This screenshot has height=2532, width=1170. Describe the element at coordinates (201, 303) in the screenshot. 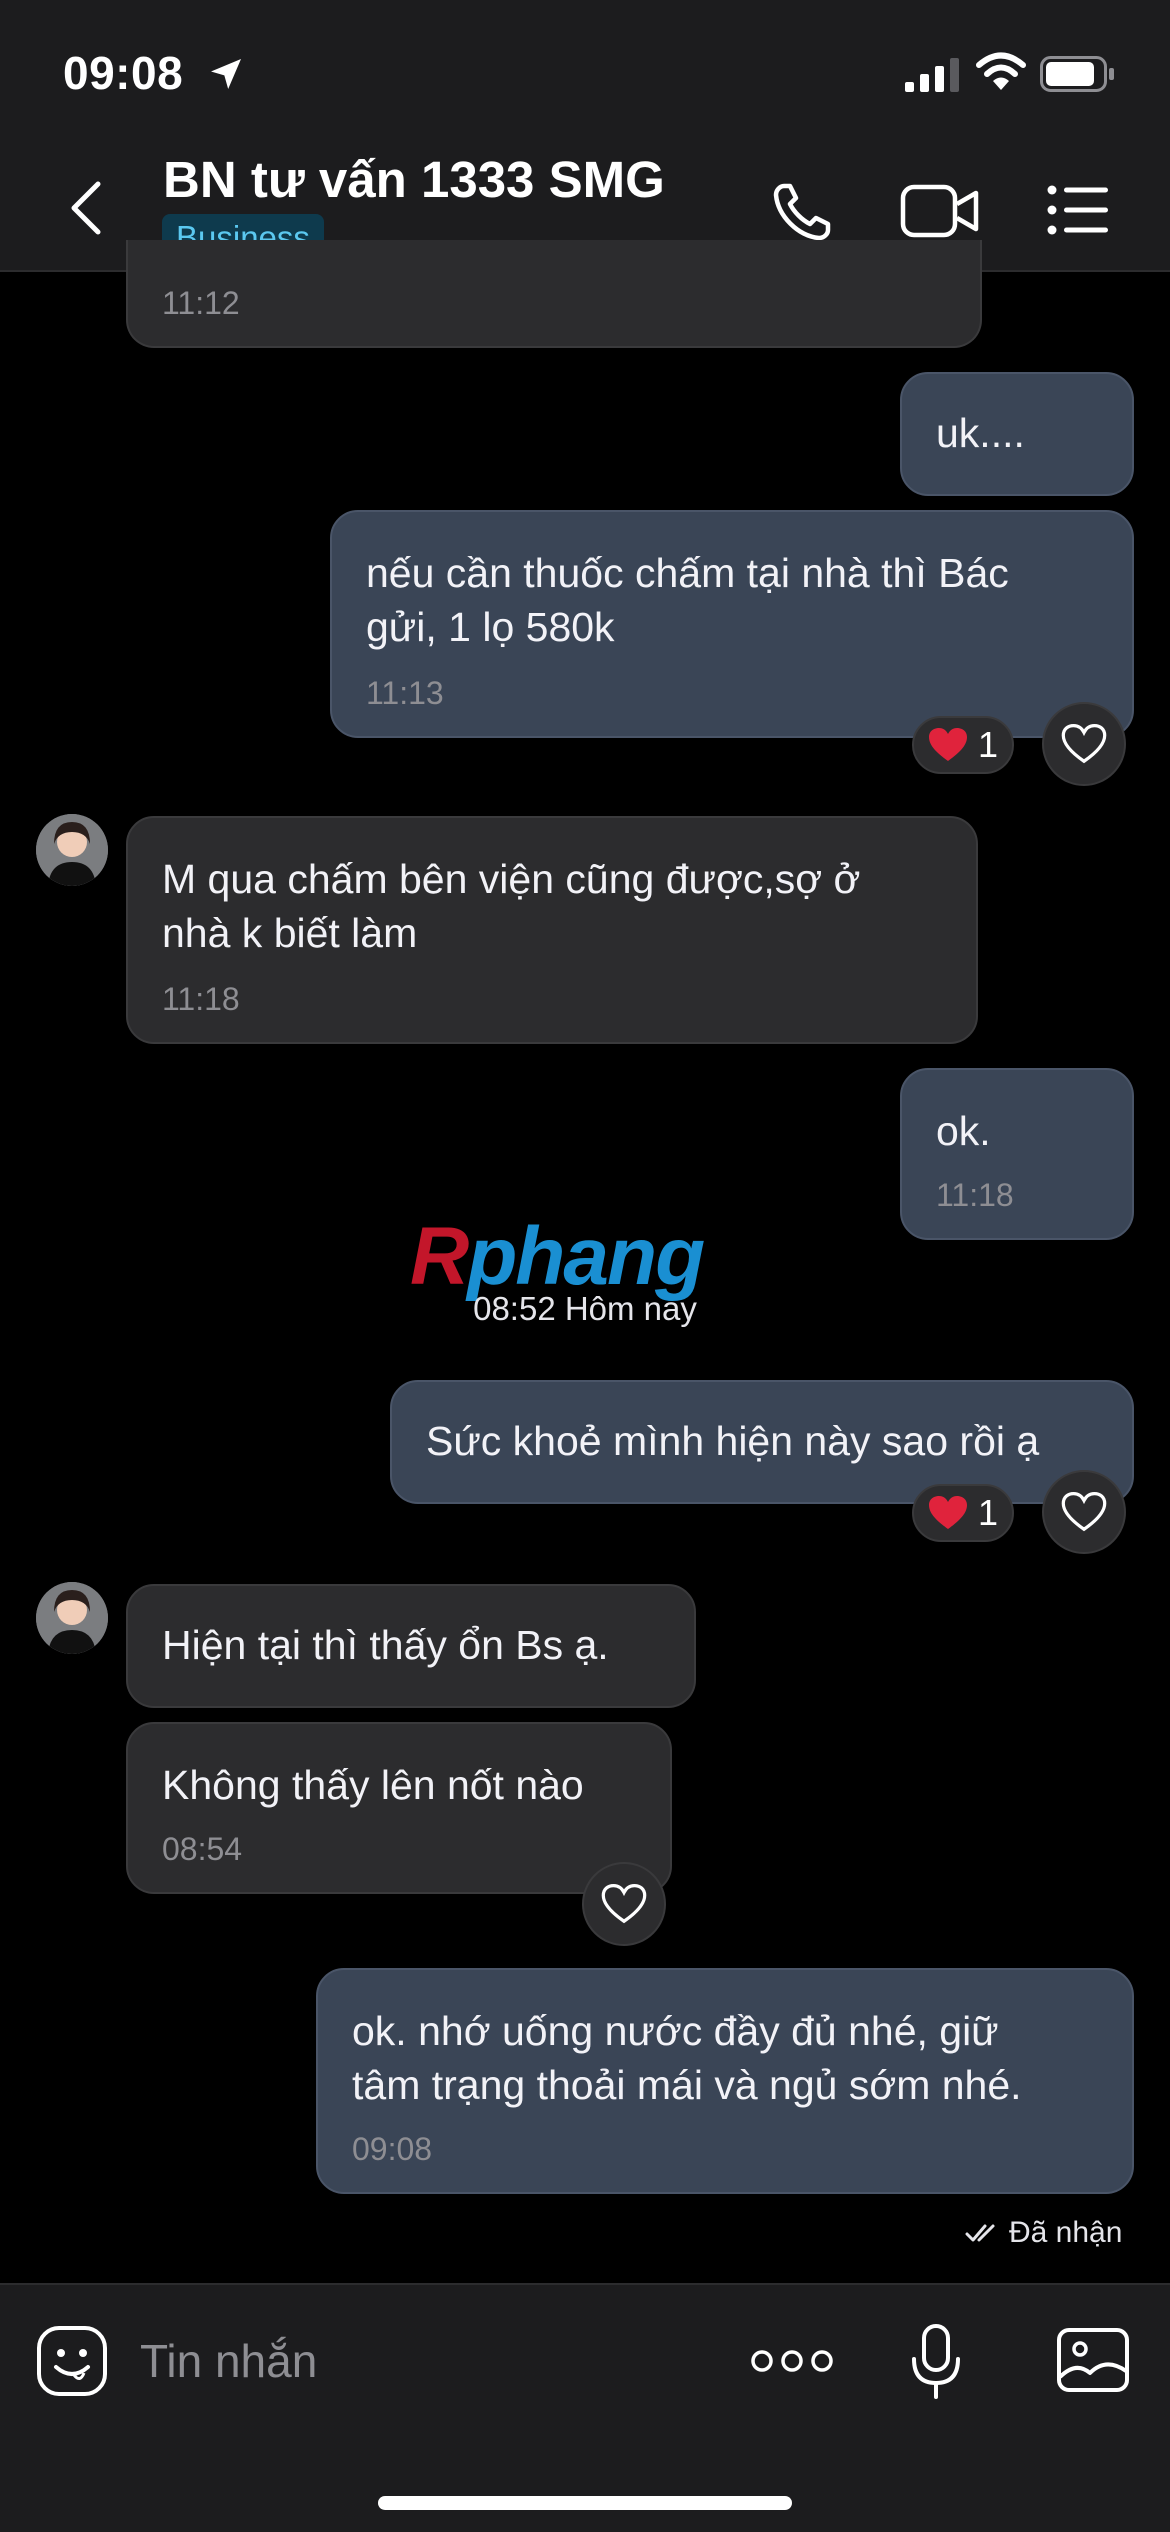

I see `message-time: 11:12` at that location.